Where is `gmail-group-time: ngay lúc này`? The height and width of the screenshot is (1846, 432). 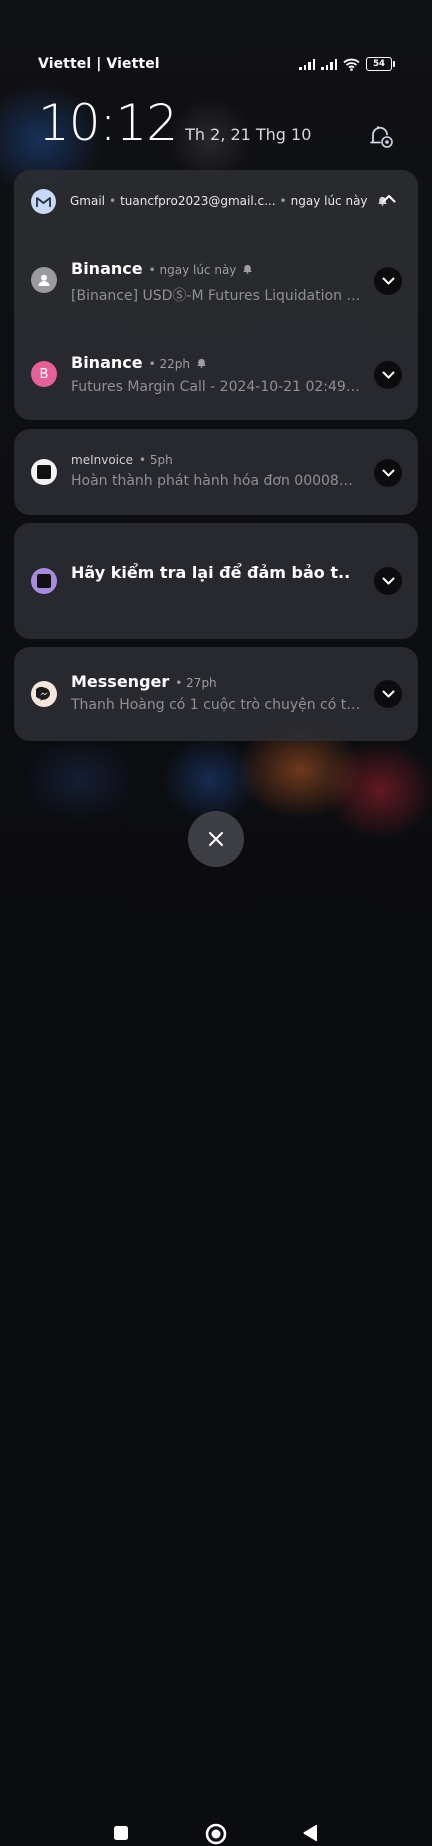 gmail-group-time: ngay lúc này is located at coordinates (329, 201).